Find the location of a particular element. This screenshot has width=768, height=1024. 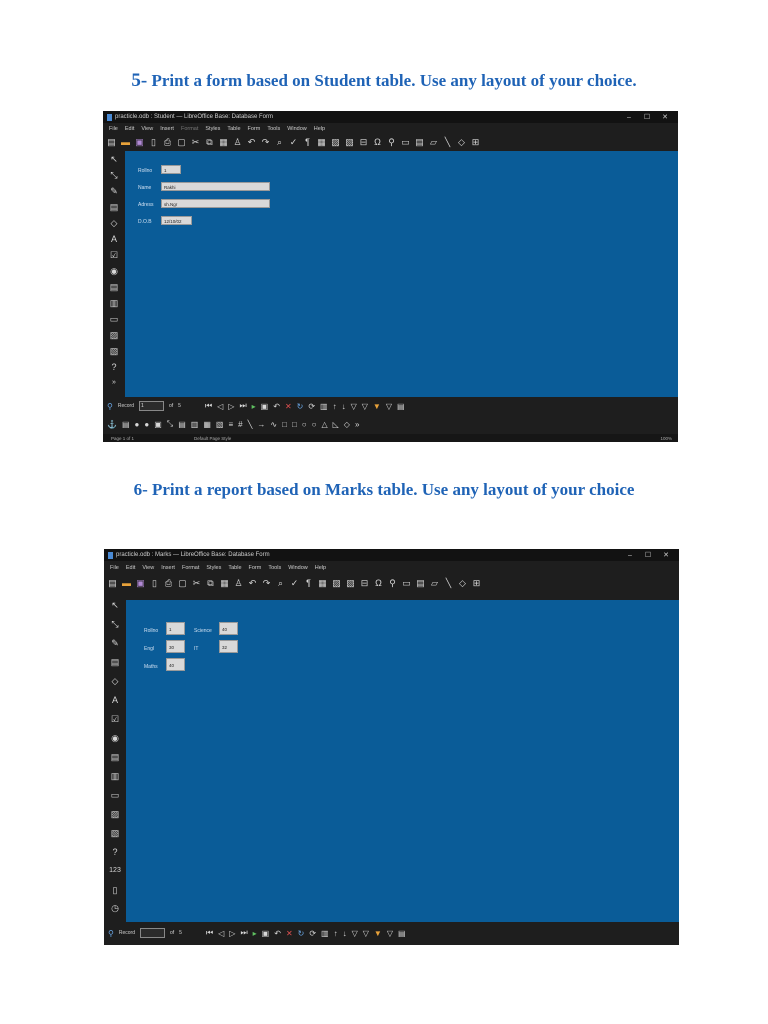

align-icon: ≡ is located at coordinates (230, 424).